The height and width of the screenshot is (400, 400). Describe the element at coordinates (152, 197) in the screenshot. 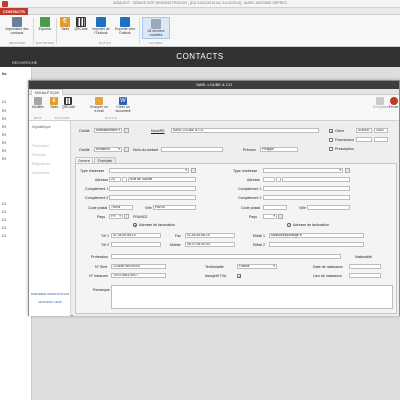

I see `complement2-field` at that location.